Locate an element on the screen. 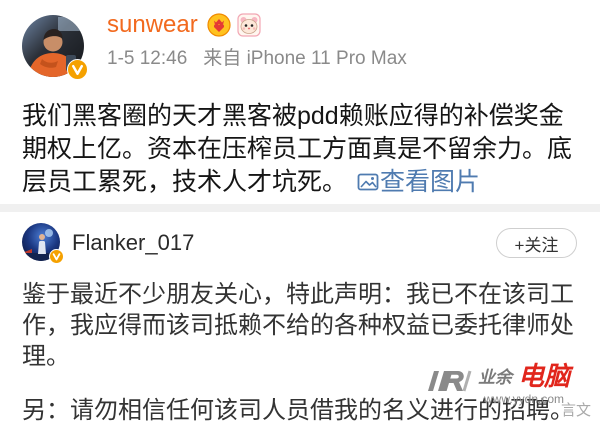  quoted-author-name: Flanker_017 is located at coordinates (133, 243).